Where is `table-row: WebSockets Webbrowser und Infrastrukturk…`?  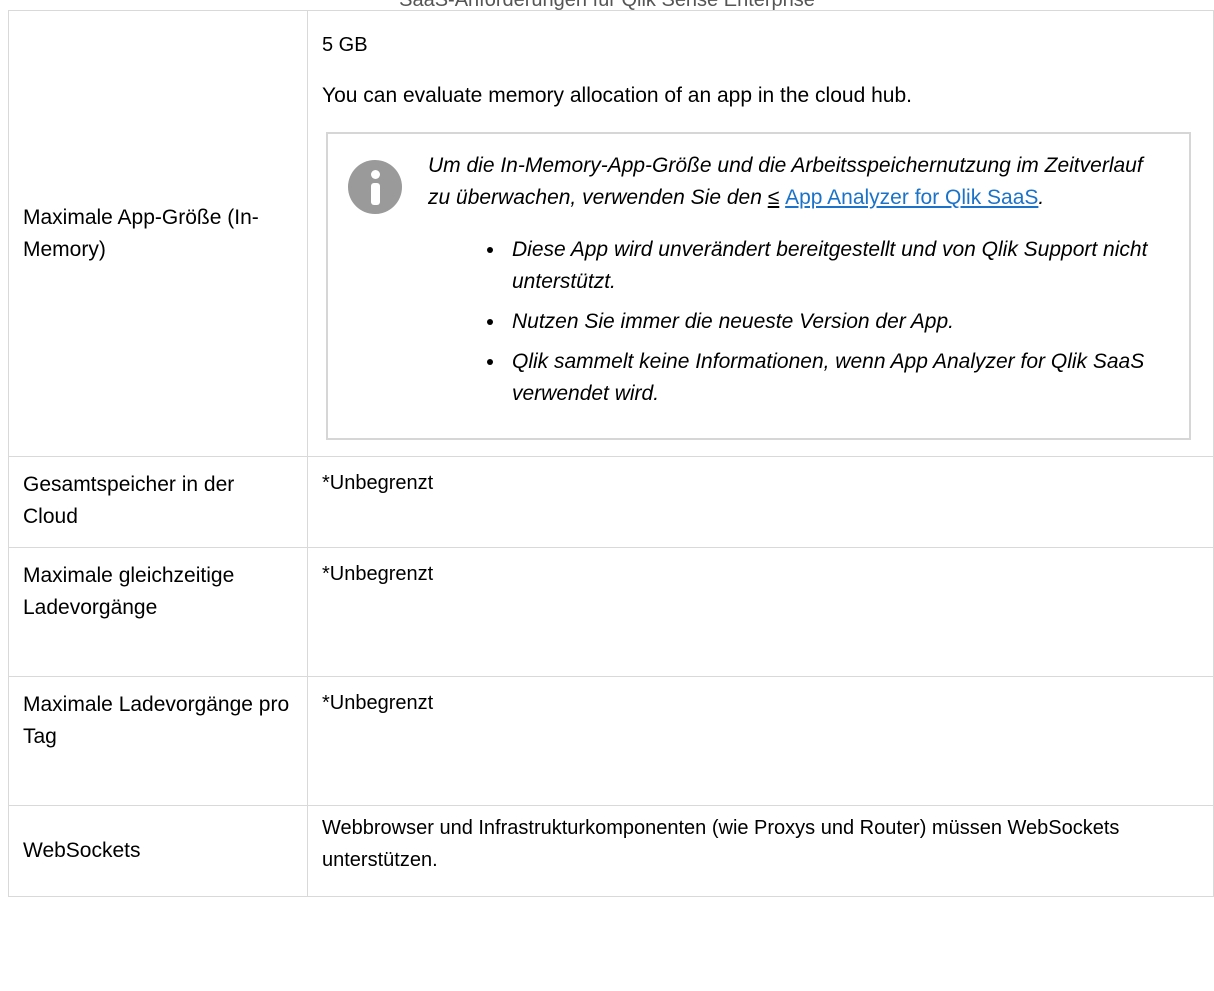 table-row: WebSockets Webbrowser und Infrastrukturk… is located at coordinates (611, 851).